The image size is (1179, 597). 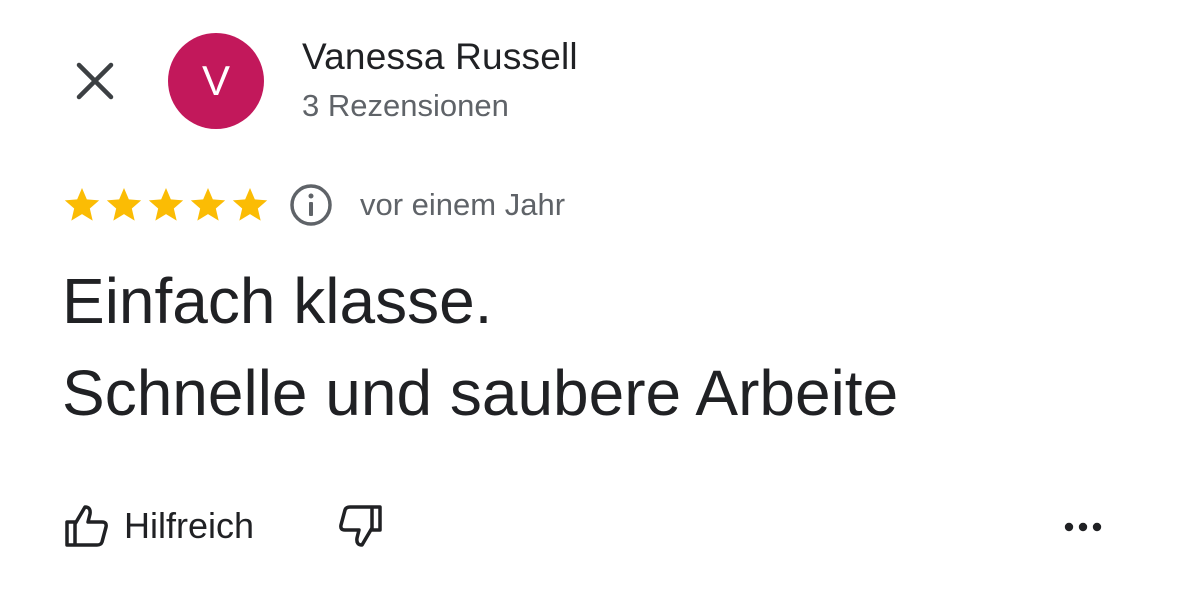 I want to click on review-meta: vor einem Jahr, so click(x=313, y=205).